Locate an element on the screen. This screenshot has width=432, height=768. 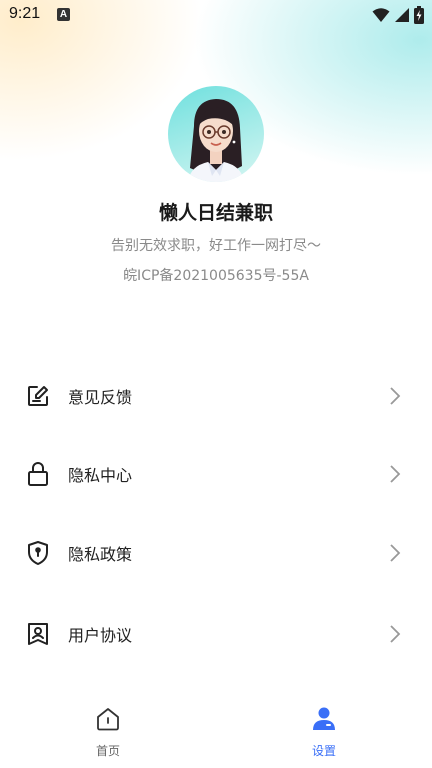
wifi-icon is located at coordinates (381, 15).